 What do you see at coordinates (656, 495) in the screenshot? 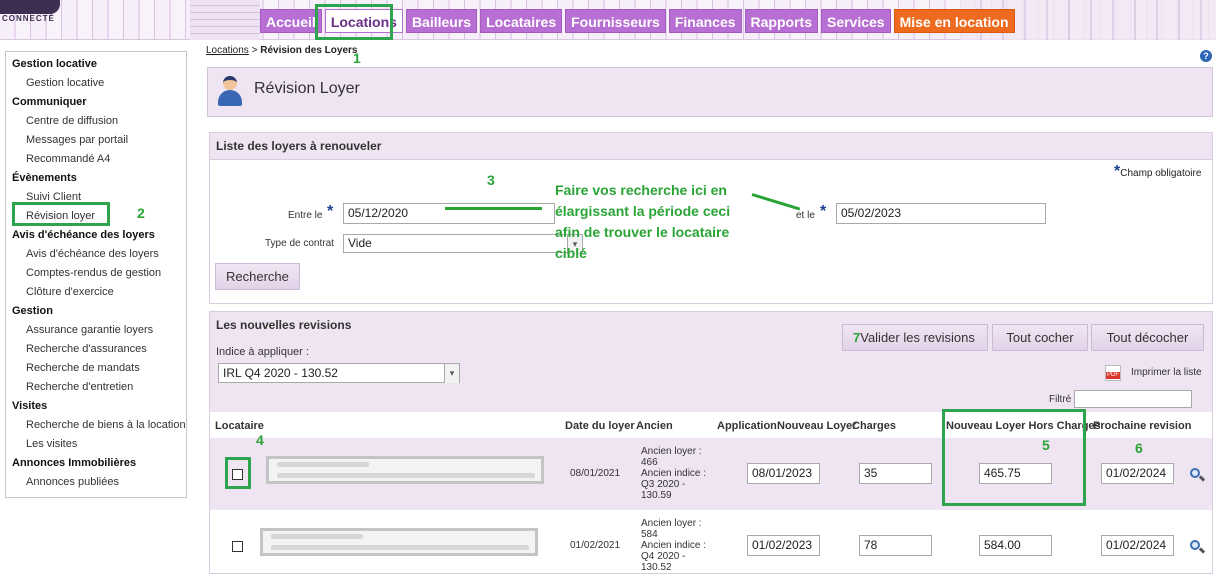
I see `old-index-value: 130.59` at bounding box center [656, 495].